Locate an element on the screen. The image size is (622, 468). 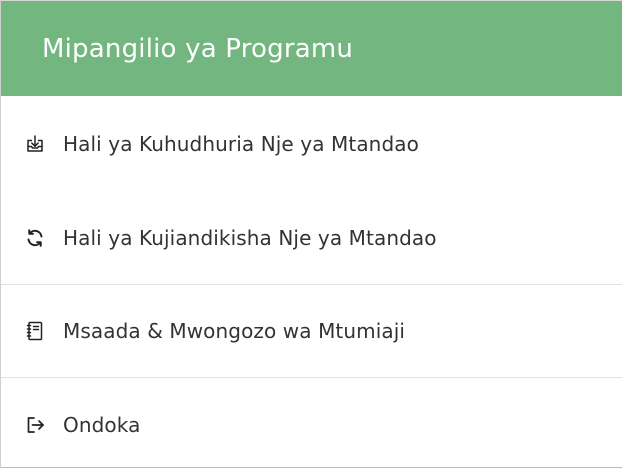
menu-item-label: Msaada & Mwongozo wa Mtumiaji is located at coordinates (234, 331).